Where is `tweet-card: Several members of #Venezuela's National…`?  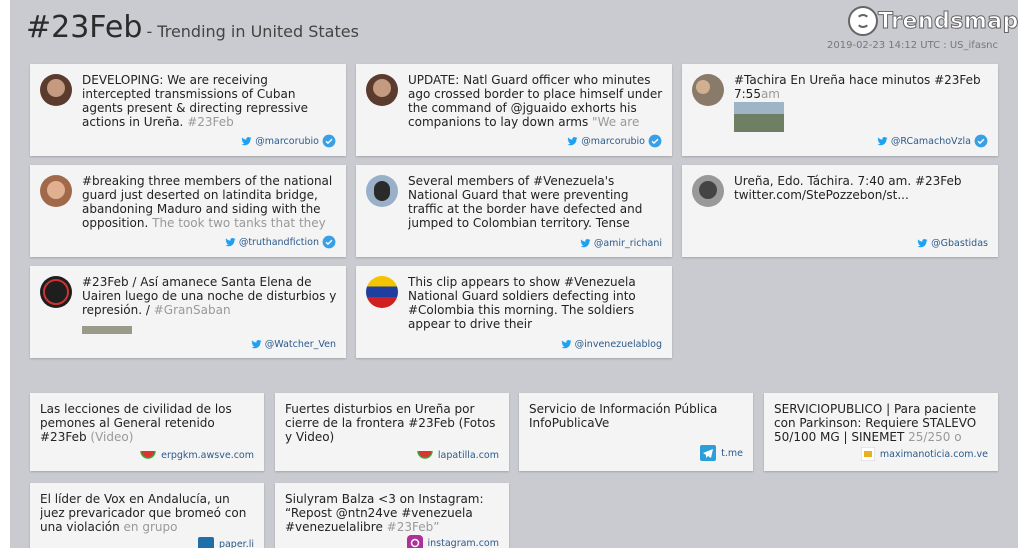
tweet-card: Several members of #Venezuela's National… is located at coordinates (514, 211).